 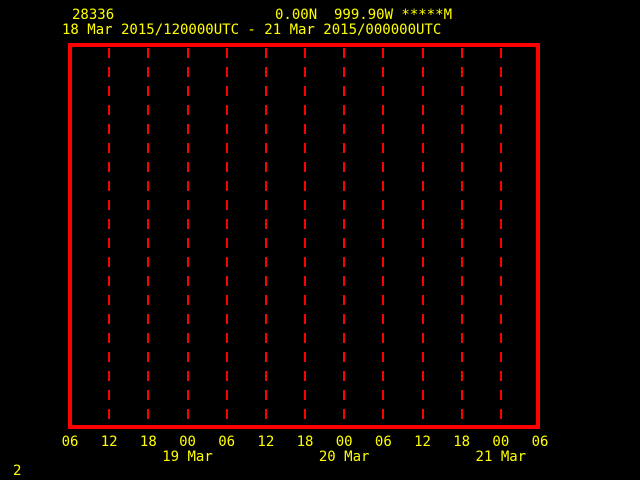 What do you see at coordinates (344, 457) in the screenshot?
I see `x-date-label: 20 Mar` at bounding box center [344, 457].